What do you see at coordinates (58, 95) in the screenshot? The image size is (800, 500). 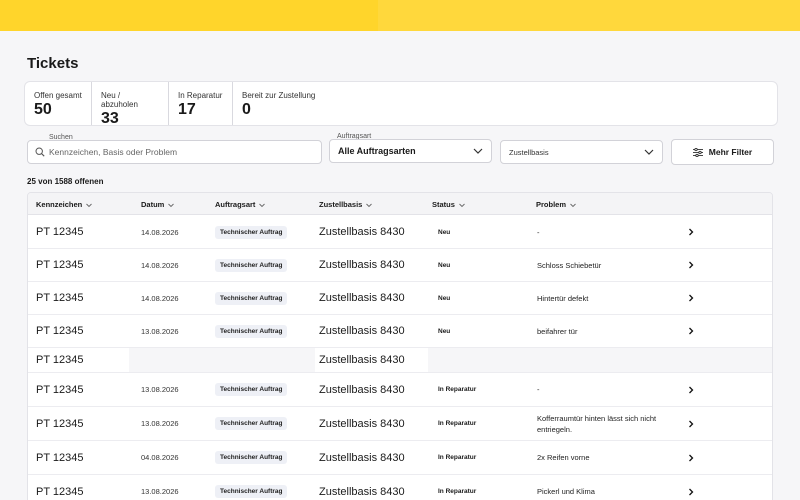 I see `stat-label: Offen gesamt` at bounding box center [58, 95].